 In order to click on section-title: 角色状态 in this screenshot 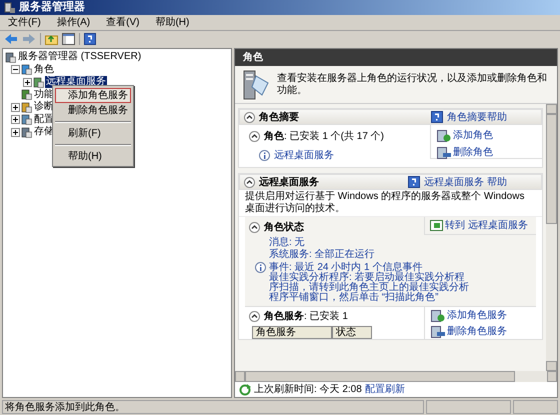, I will do `click(284, 227)`.